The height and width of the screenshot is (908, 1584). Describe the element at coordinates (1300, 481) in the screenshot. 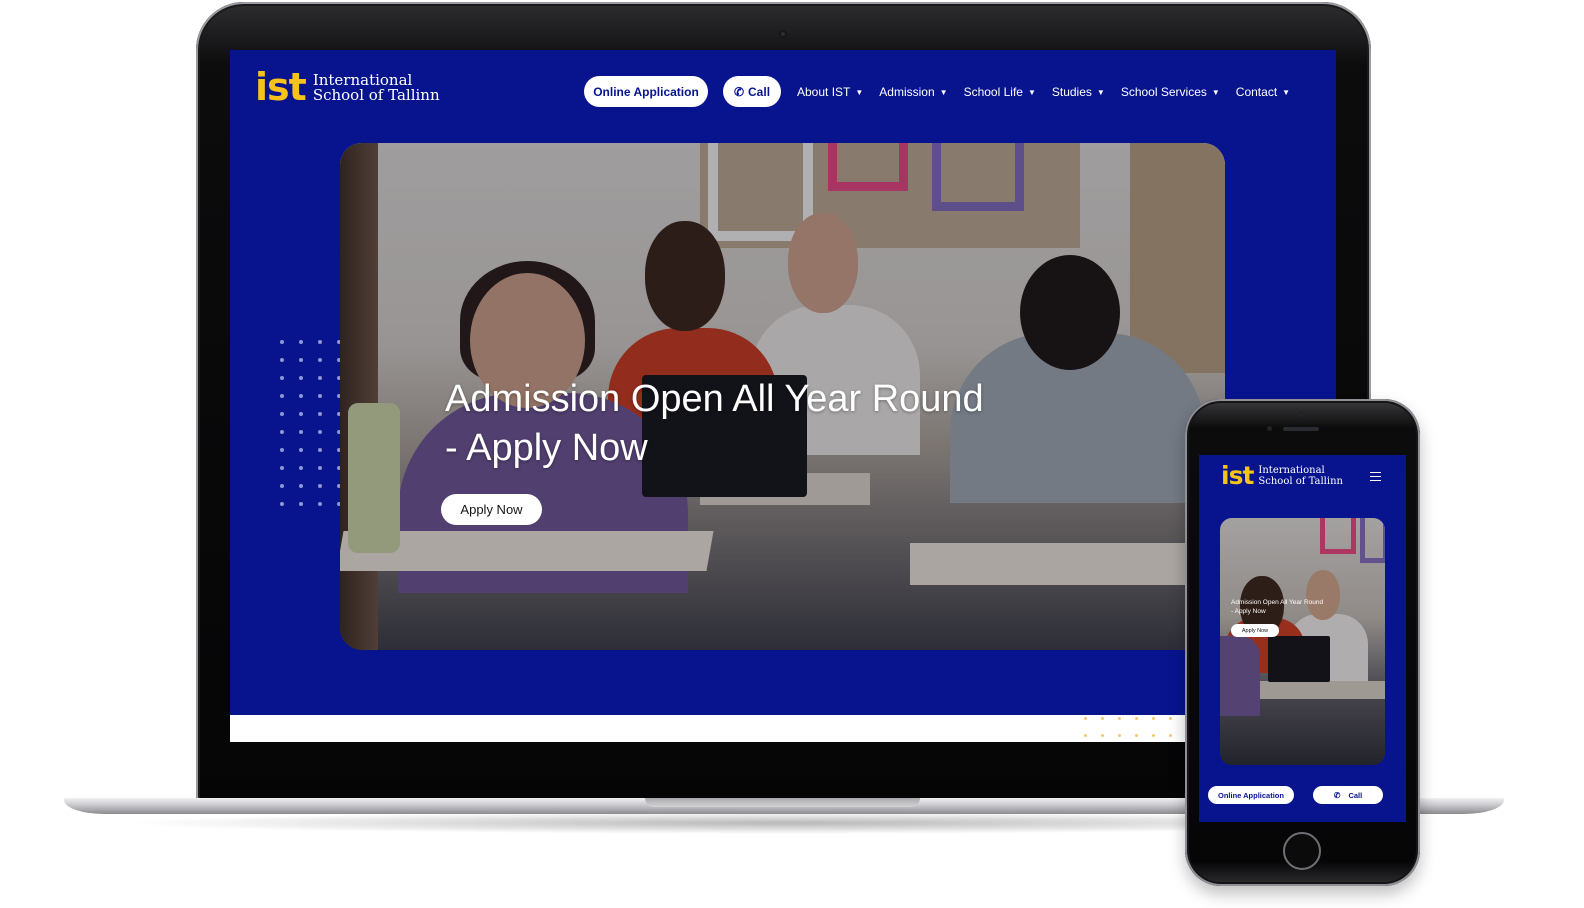

I see `mobile-logo-line-2: School of Tallinn` at that location.